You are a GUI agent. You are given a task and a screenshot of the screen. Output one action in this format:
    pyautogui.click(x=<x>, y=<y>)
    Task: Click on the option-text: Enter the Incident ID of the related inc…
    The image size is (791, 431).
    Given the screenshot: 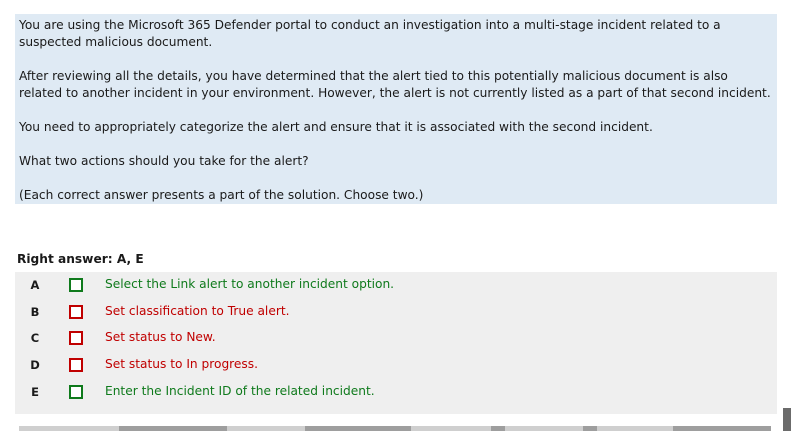 What is the action you would take?
    pyautogui.click(x=240, y=391)
    